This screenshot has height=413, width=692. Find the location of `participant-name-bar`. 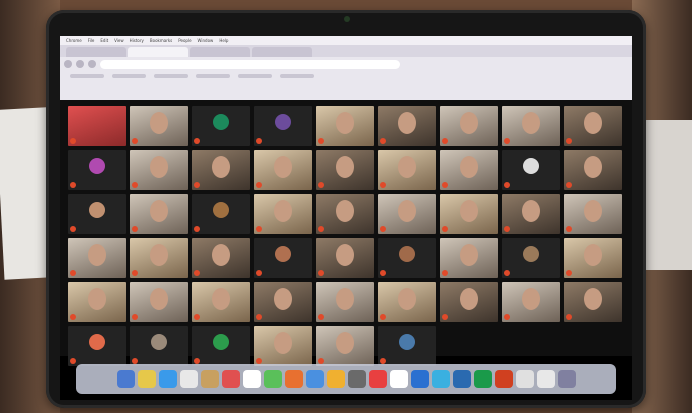

participant-name-bar is located at coordinates (321, 316).